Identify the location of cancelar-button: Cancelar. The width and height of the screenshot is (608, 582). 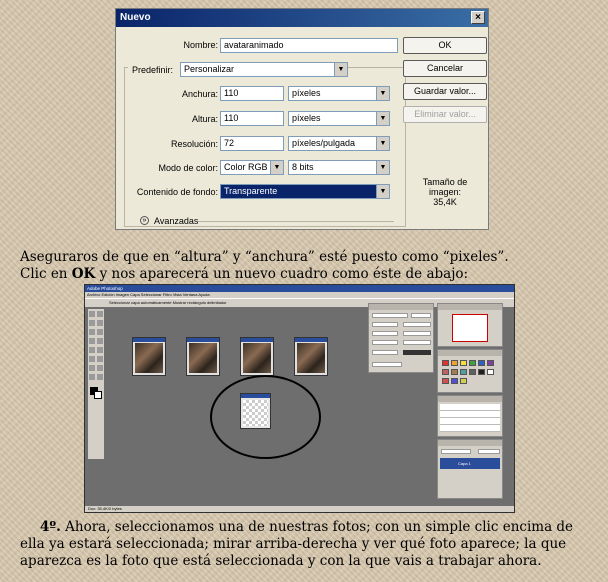
(445, 68).